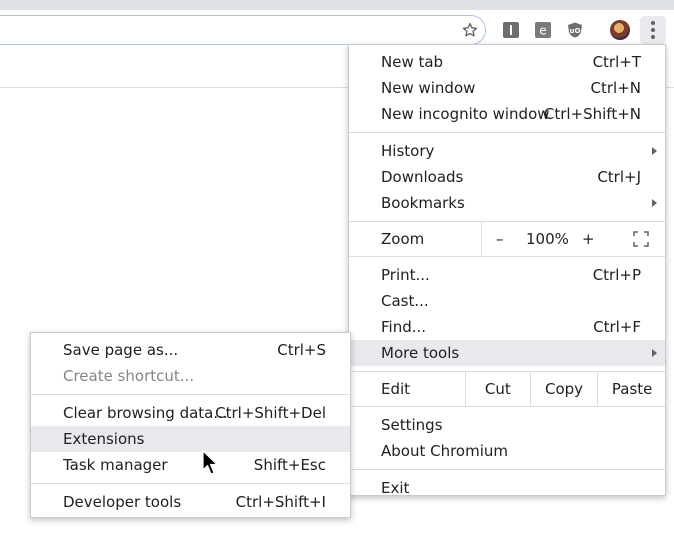 This screenshot has height=540, width=674. What do you see at coordinates (574, 239) in the screenshot?
I see `zoom-controls: – 100% +` at bounding box center [574, 239].